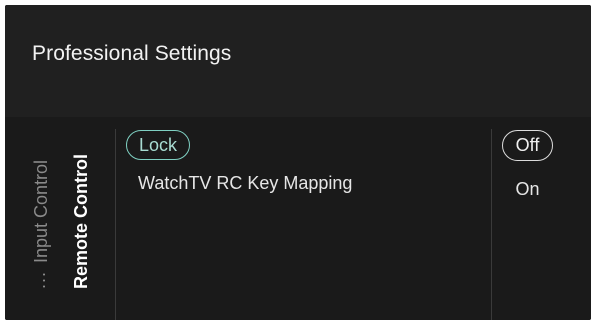 The width and height of the screenshot is (596, 325). What do you see at coordinates (245, 183) in the screenshot?
I see `menu-item-watchtv-rc-key-mapping: WatchTV RC Key Mapping` at bounding box center [245, 183].